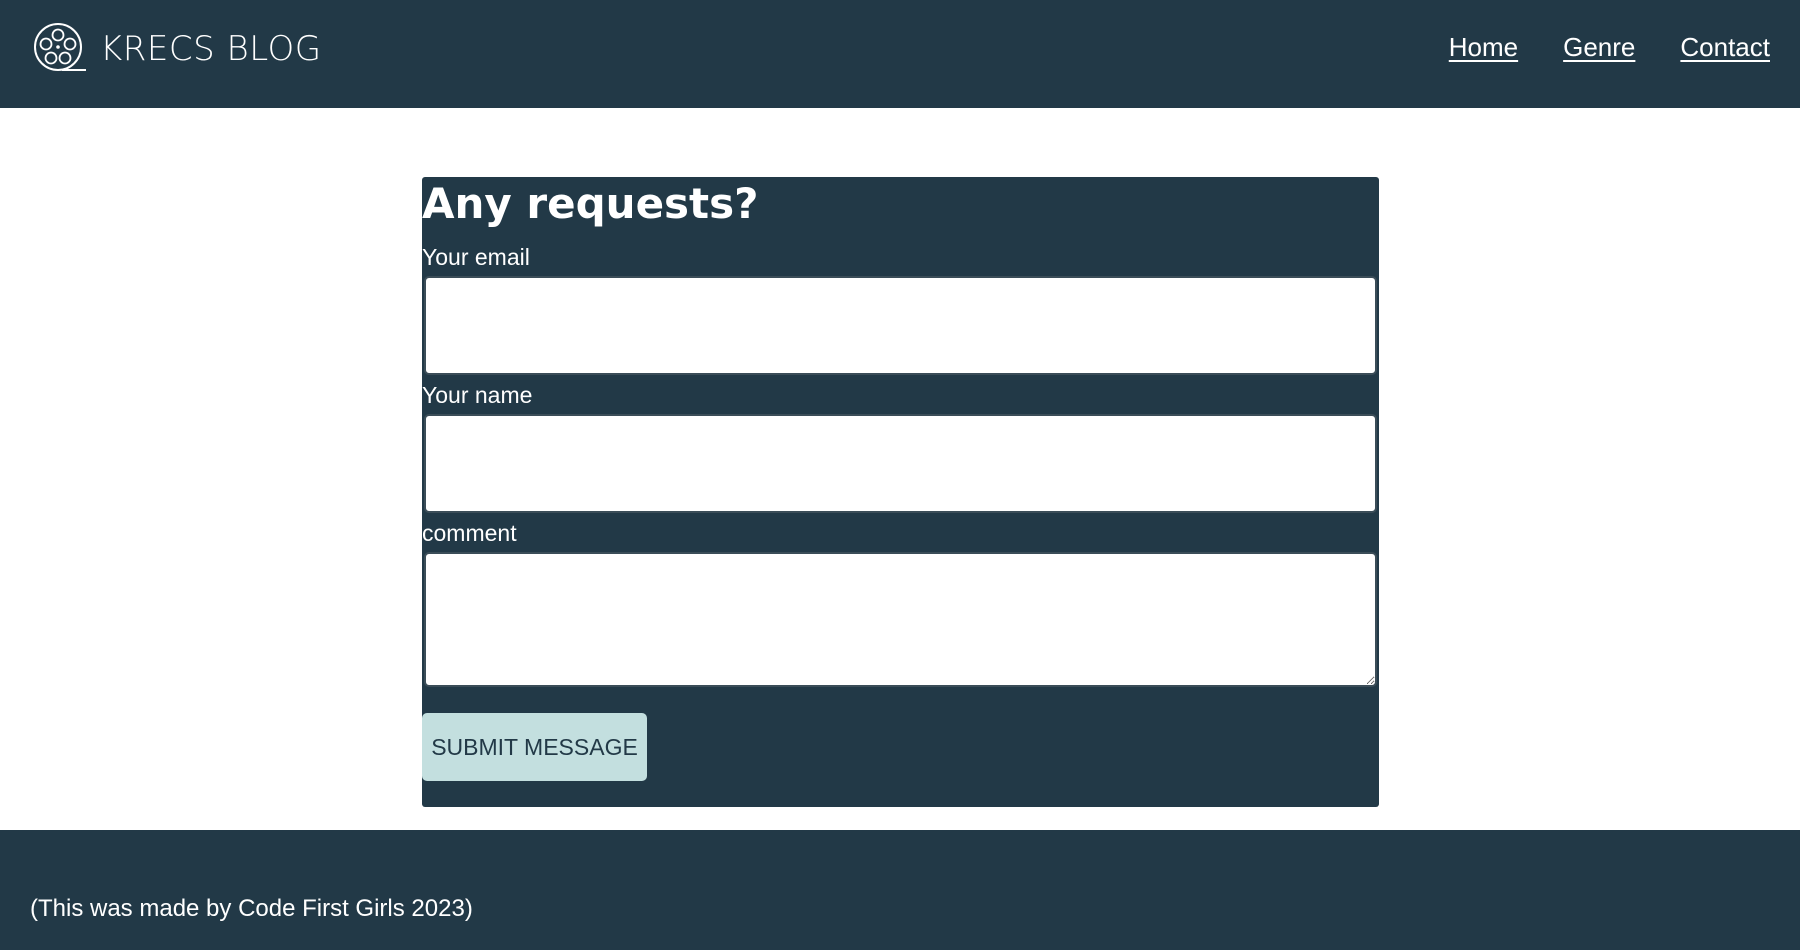 This screenshot has height=950, width=1800. What do you see at coordinates (476, 257) in the screenshot?
I see `email-label: Your email` at bounding box center [476, 257].